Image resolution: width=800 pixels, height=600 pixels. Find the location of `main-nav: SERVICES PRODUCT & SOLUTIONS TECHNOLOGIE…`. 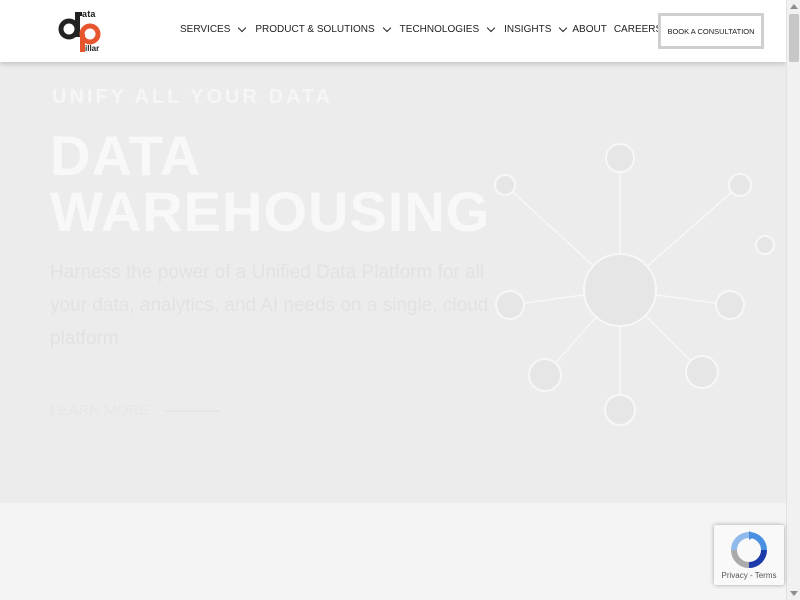

main-nav: SERVICES PRODUCT & SOLUTIONS TECHNOLOGIE… is located at coordinates (421, 29).